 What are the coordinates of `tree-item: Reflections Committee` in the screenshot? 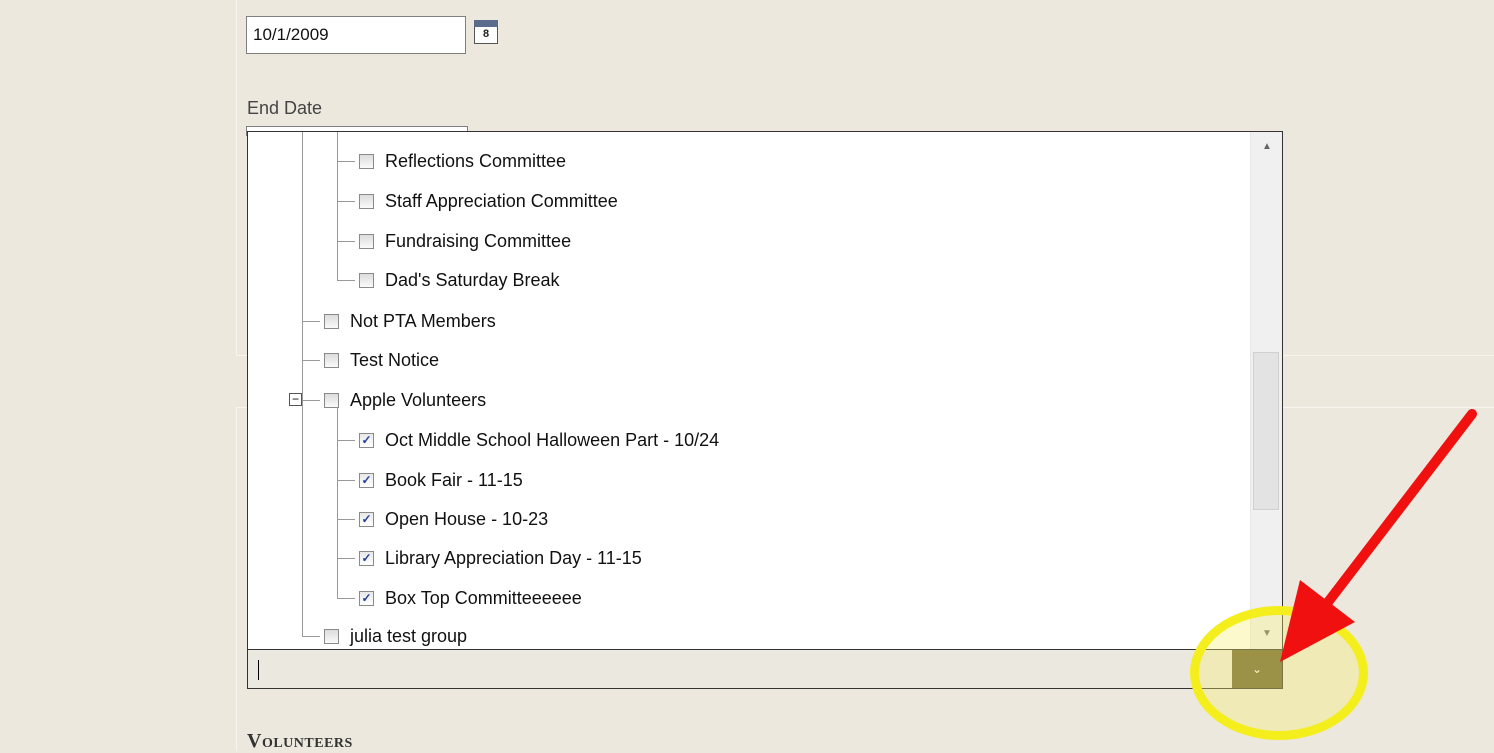 It's located at (462, 161).